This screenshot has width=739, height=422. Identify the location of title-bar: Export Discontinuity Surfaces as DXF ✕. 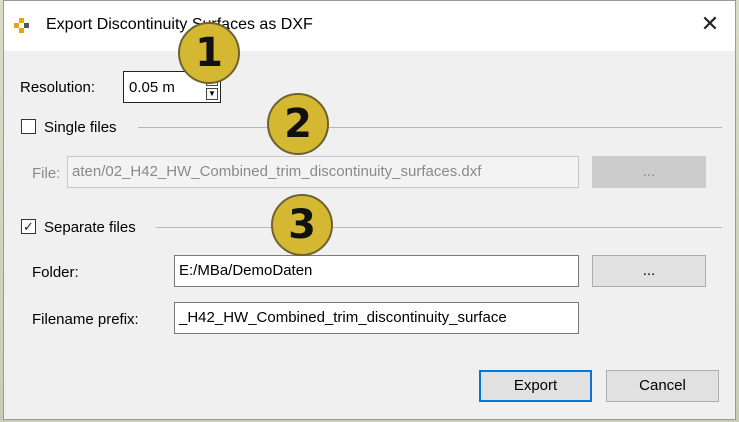
(369, 26).